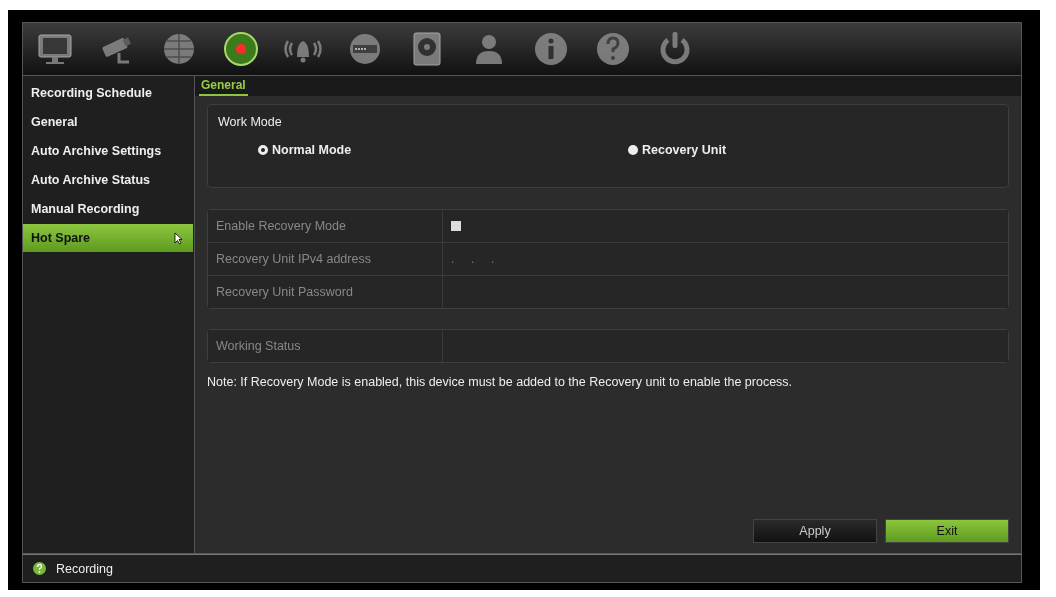  I want to click on status-icon, so click(39, 568).